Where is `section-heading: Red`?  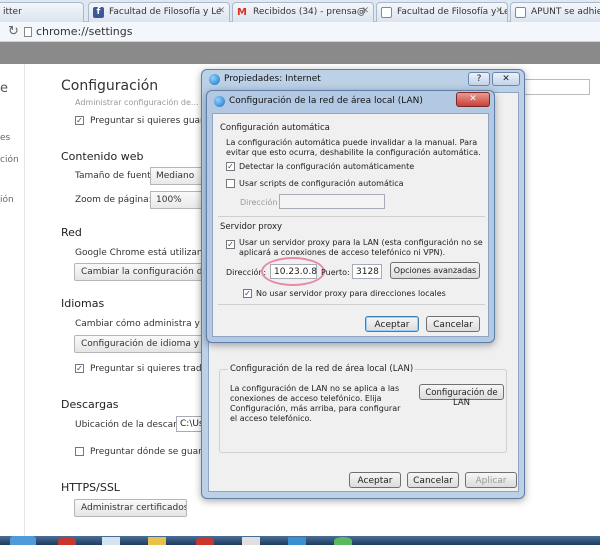 section-heading: Red is located at coordinates (71, 232).